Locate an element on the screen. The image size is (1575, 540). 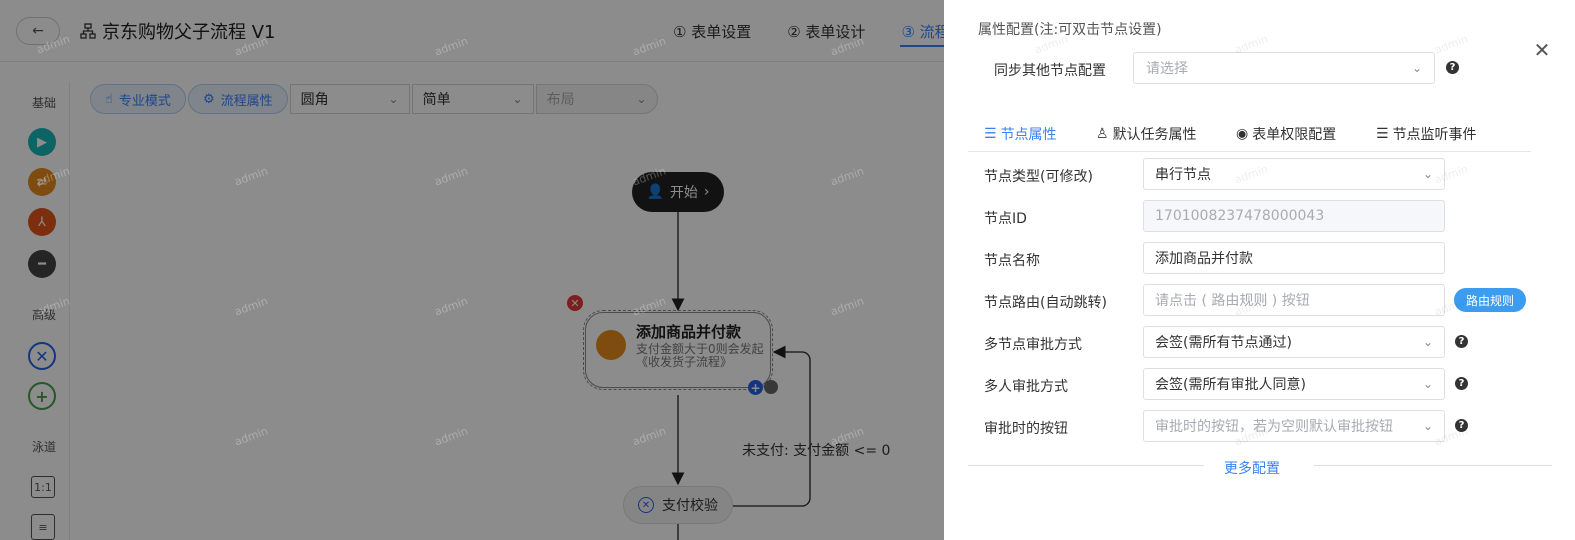
node-id-field: 1701008237478000043 is located at coordinates (1294, 216).